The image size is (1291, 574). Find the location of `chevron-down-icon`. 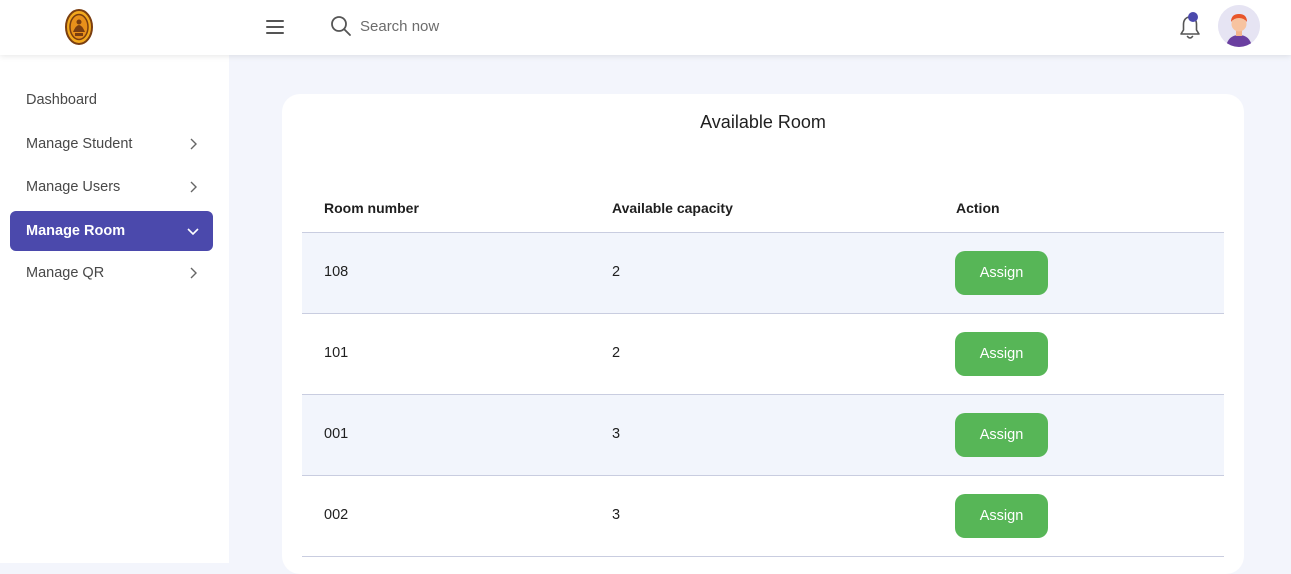

chevron-down-icon is located at coordinates (193, 231).